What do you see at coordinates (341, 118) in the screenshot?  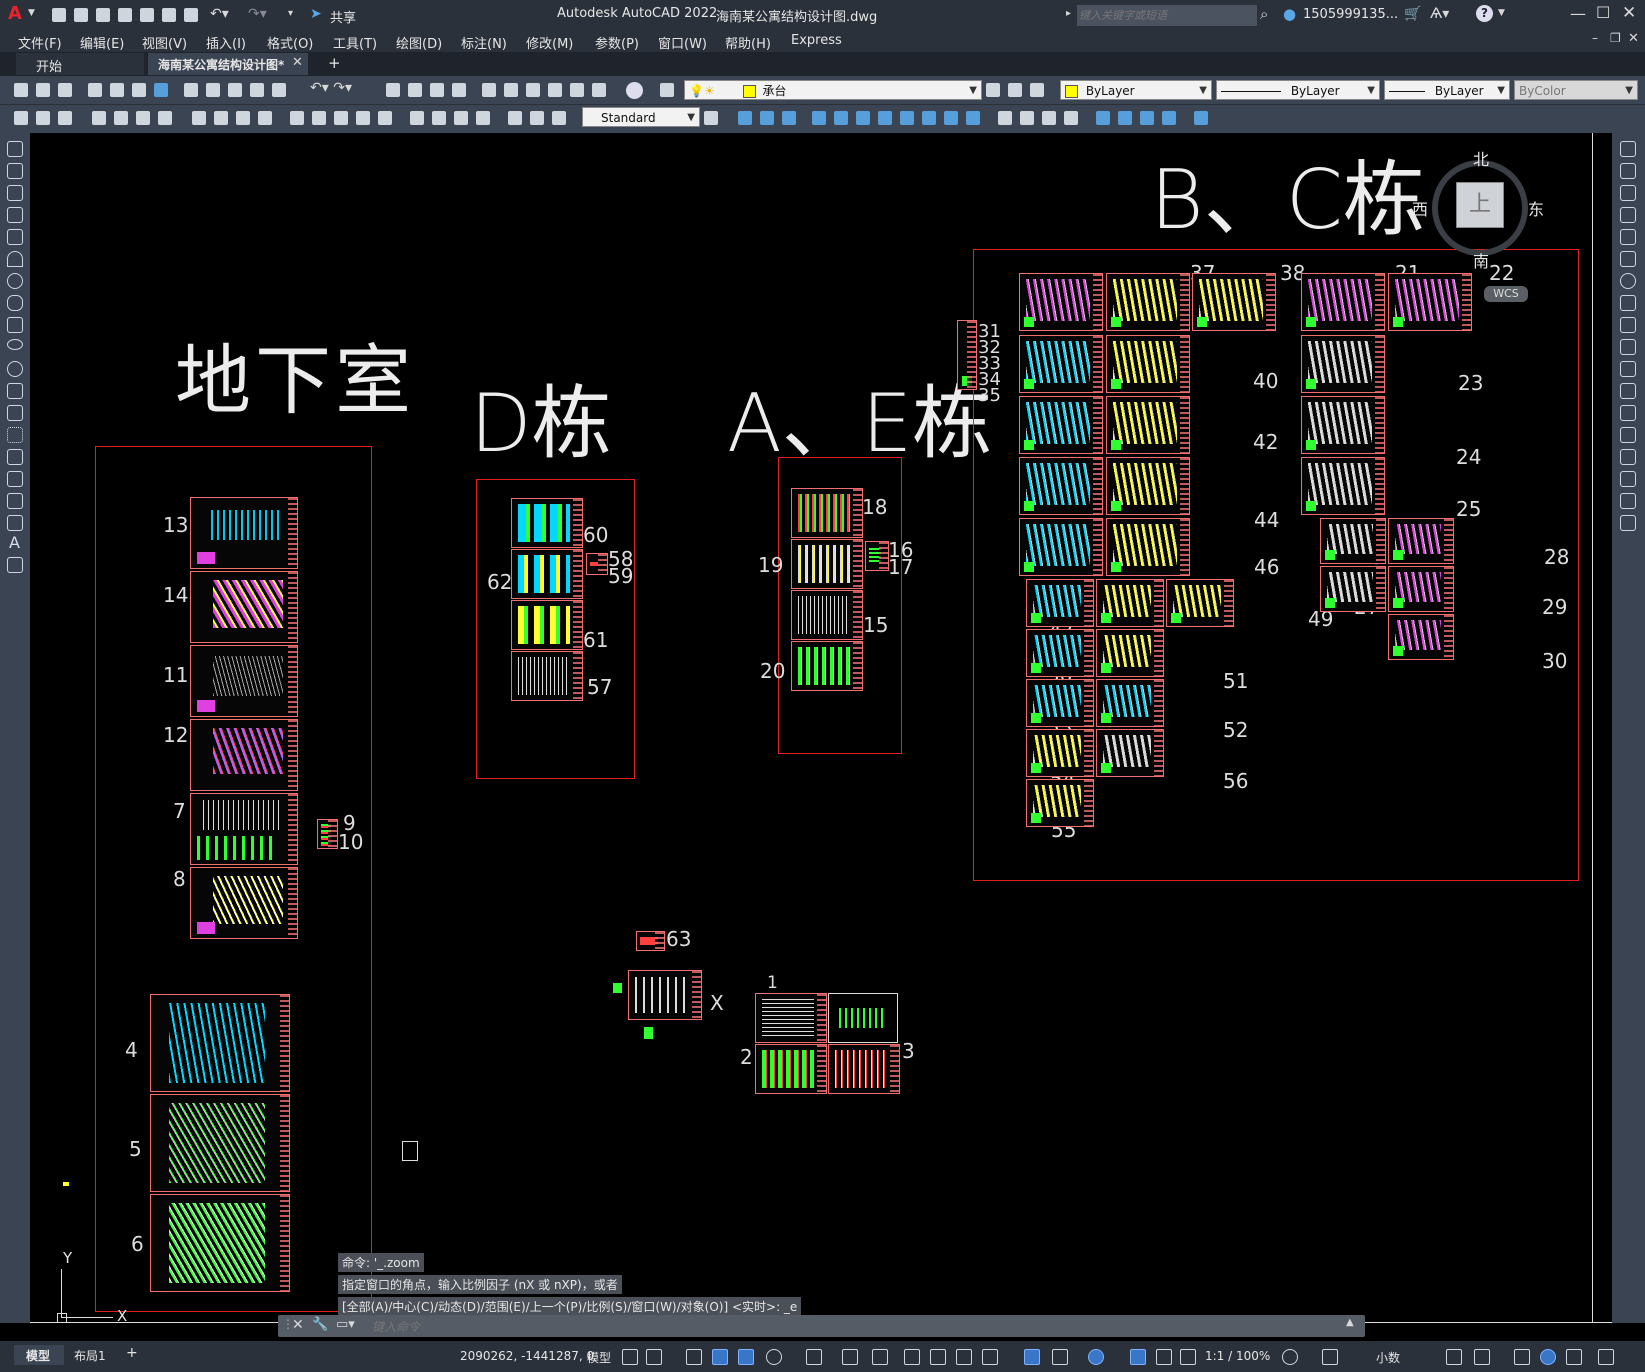 I see `tolerance-icon` at bounding box center [341, 118].